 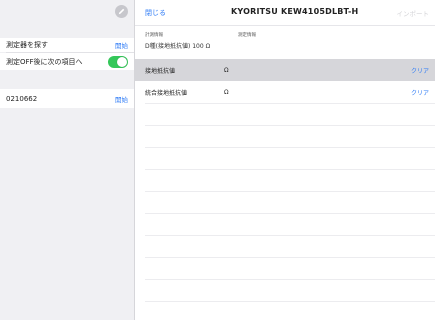 I want to click on test-info-label: 測定情報, so click(x=247, y=35).